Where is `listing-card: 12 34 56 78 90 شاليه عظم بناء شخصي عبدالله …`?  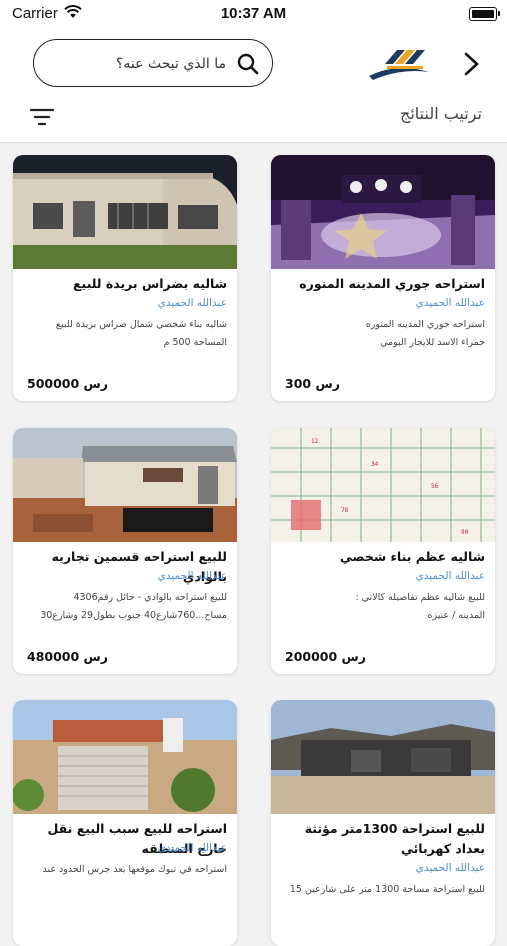
listing-card: 12 34 56 78 90 شاليه عظم بناء شخصي عبدالله … is located at coordinates (383, 551).